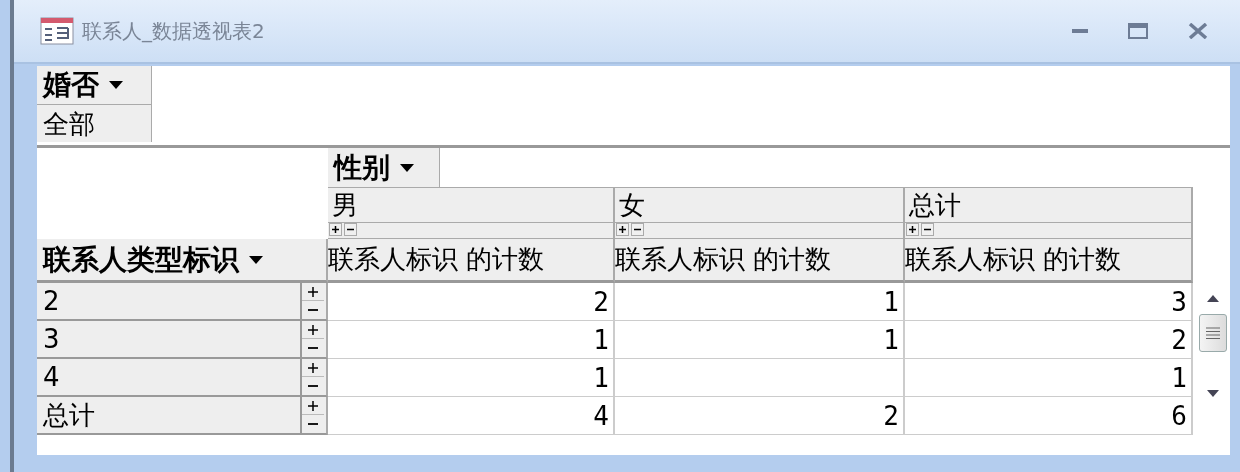 The image size is (1240, 472). I want to click on row-header: 3, so click(168, 340).